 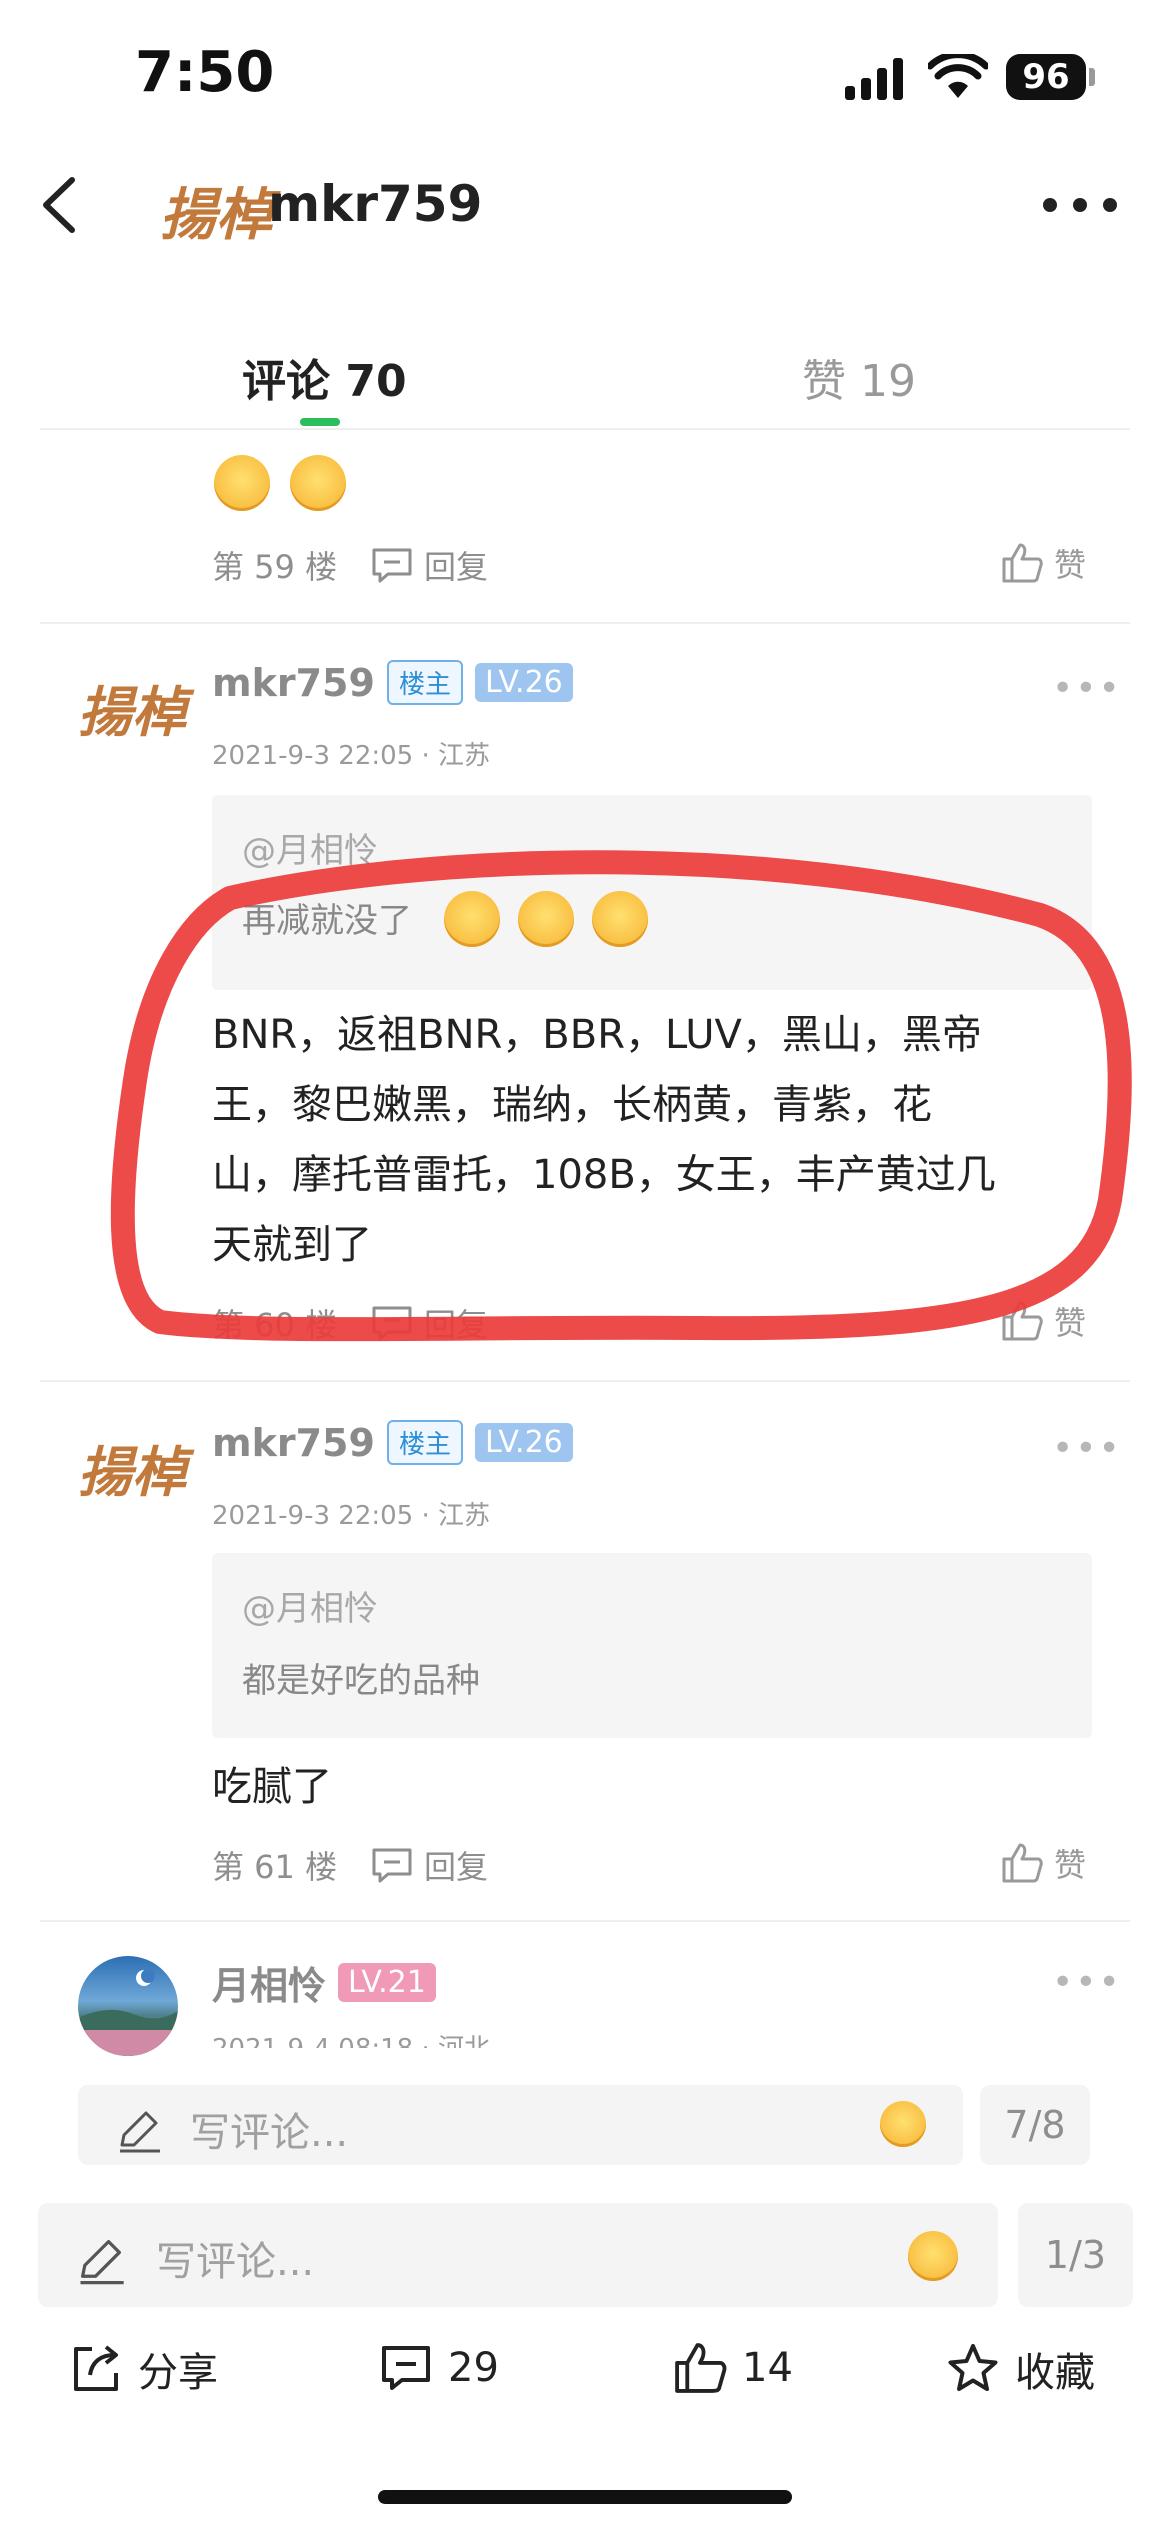 I want to click on comment-text: 吃腻了, so click(x=272, y=1787).